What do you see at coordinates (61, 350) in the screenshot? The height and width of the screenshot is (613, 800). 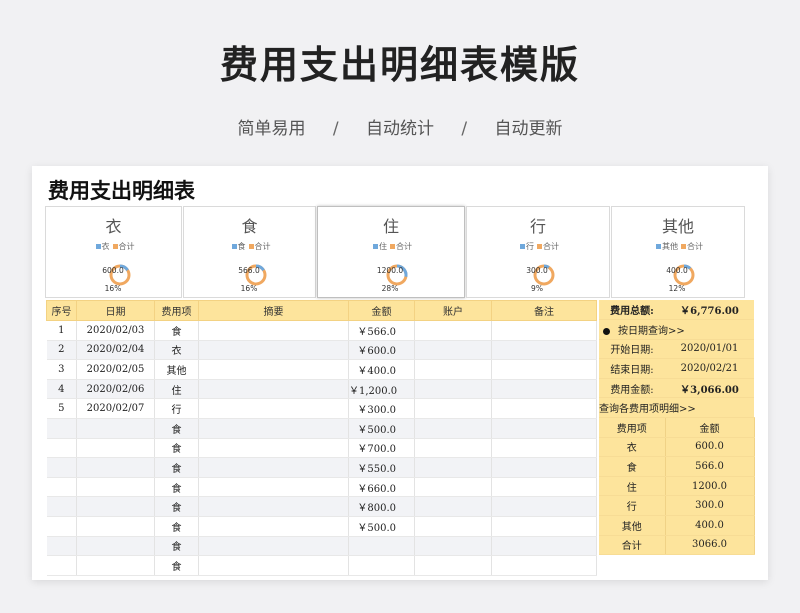 I see `table-cell: 2` at bounding box center [61, 350].